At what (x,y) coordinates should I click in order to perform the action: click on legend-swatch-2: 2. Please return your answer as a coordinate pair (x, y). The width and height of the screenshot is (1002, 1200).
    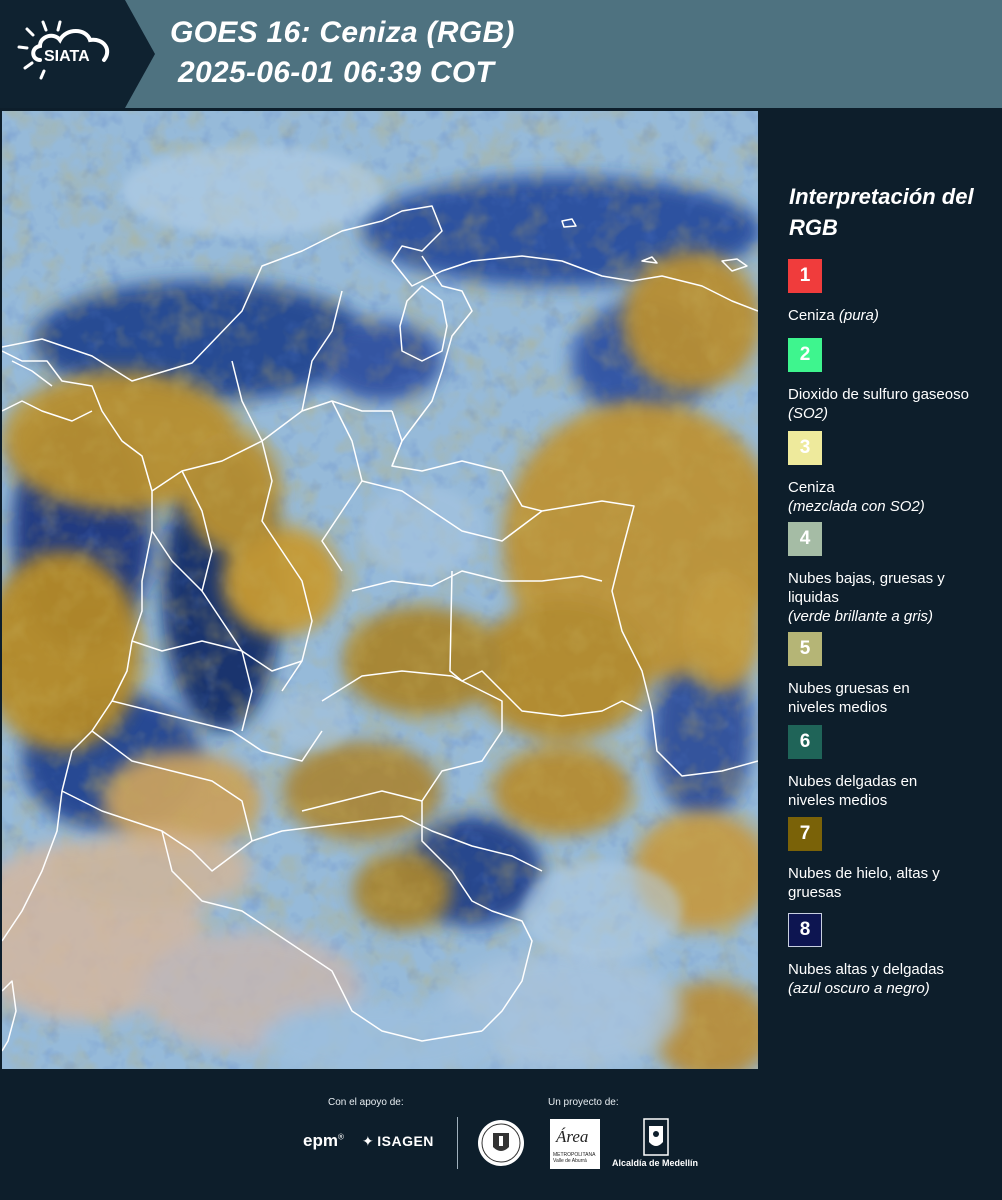
    Looking at the image, I should click on (805, 355).